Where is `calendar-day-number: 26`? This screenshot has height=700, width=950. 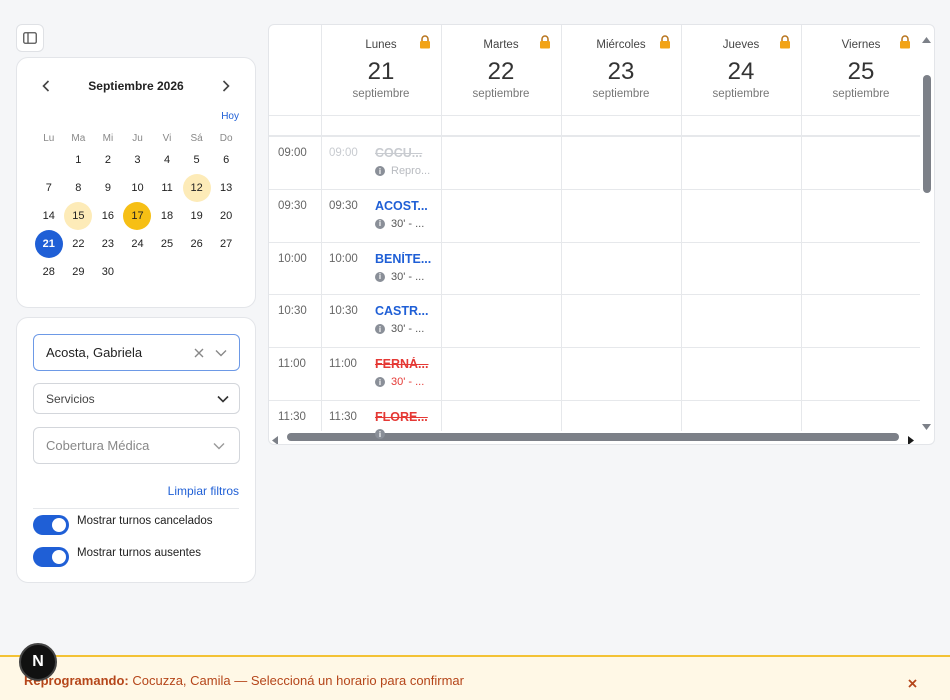
calendar-day-number: 26 is located at coordinates (196, 244).